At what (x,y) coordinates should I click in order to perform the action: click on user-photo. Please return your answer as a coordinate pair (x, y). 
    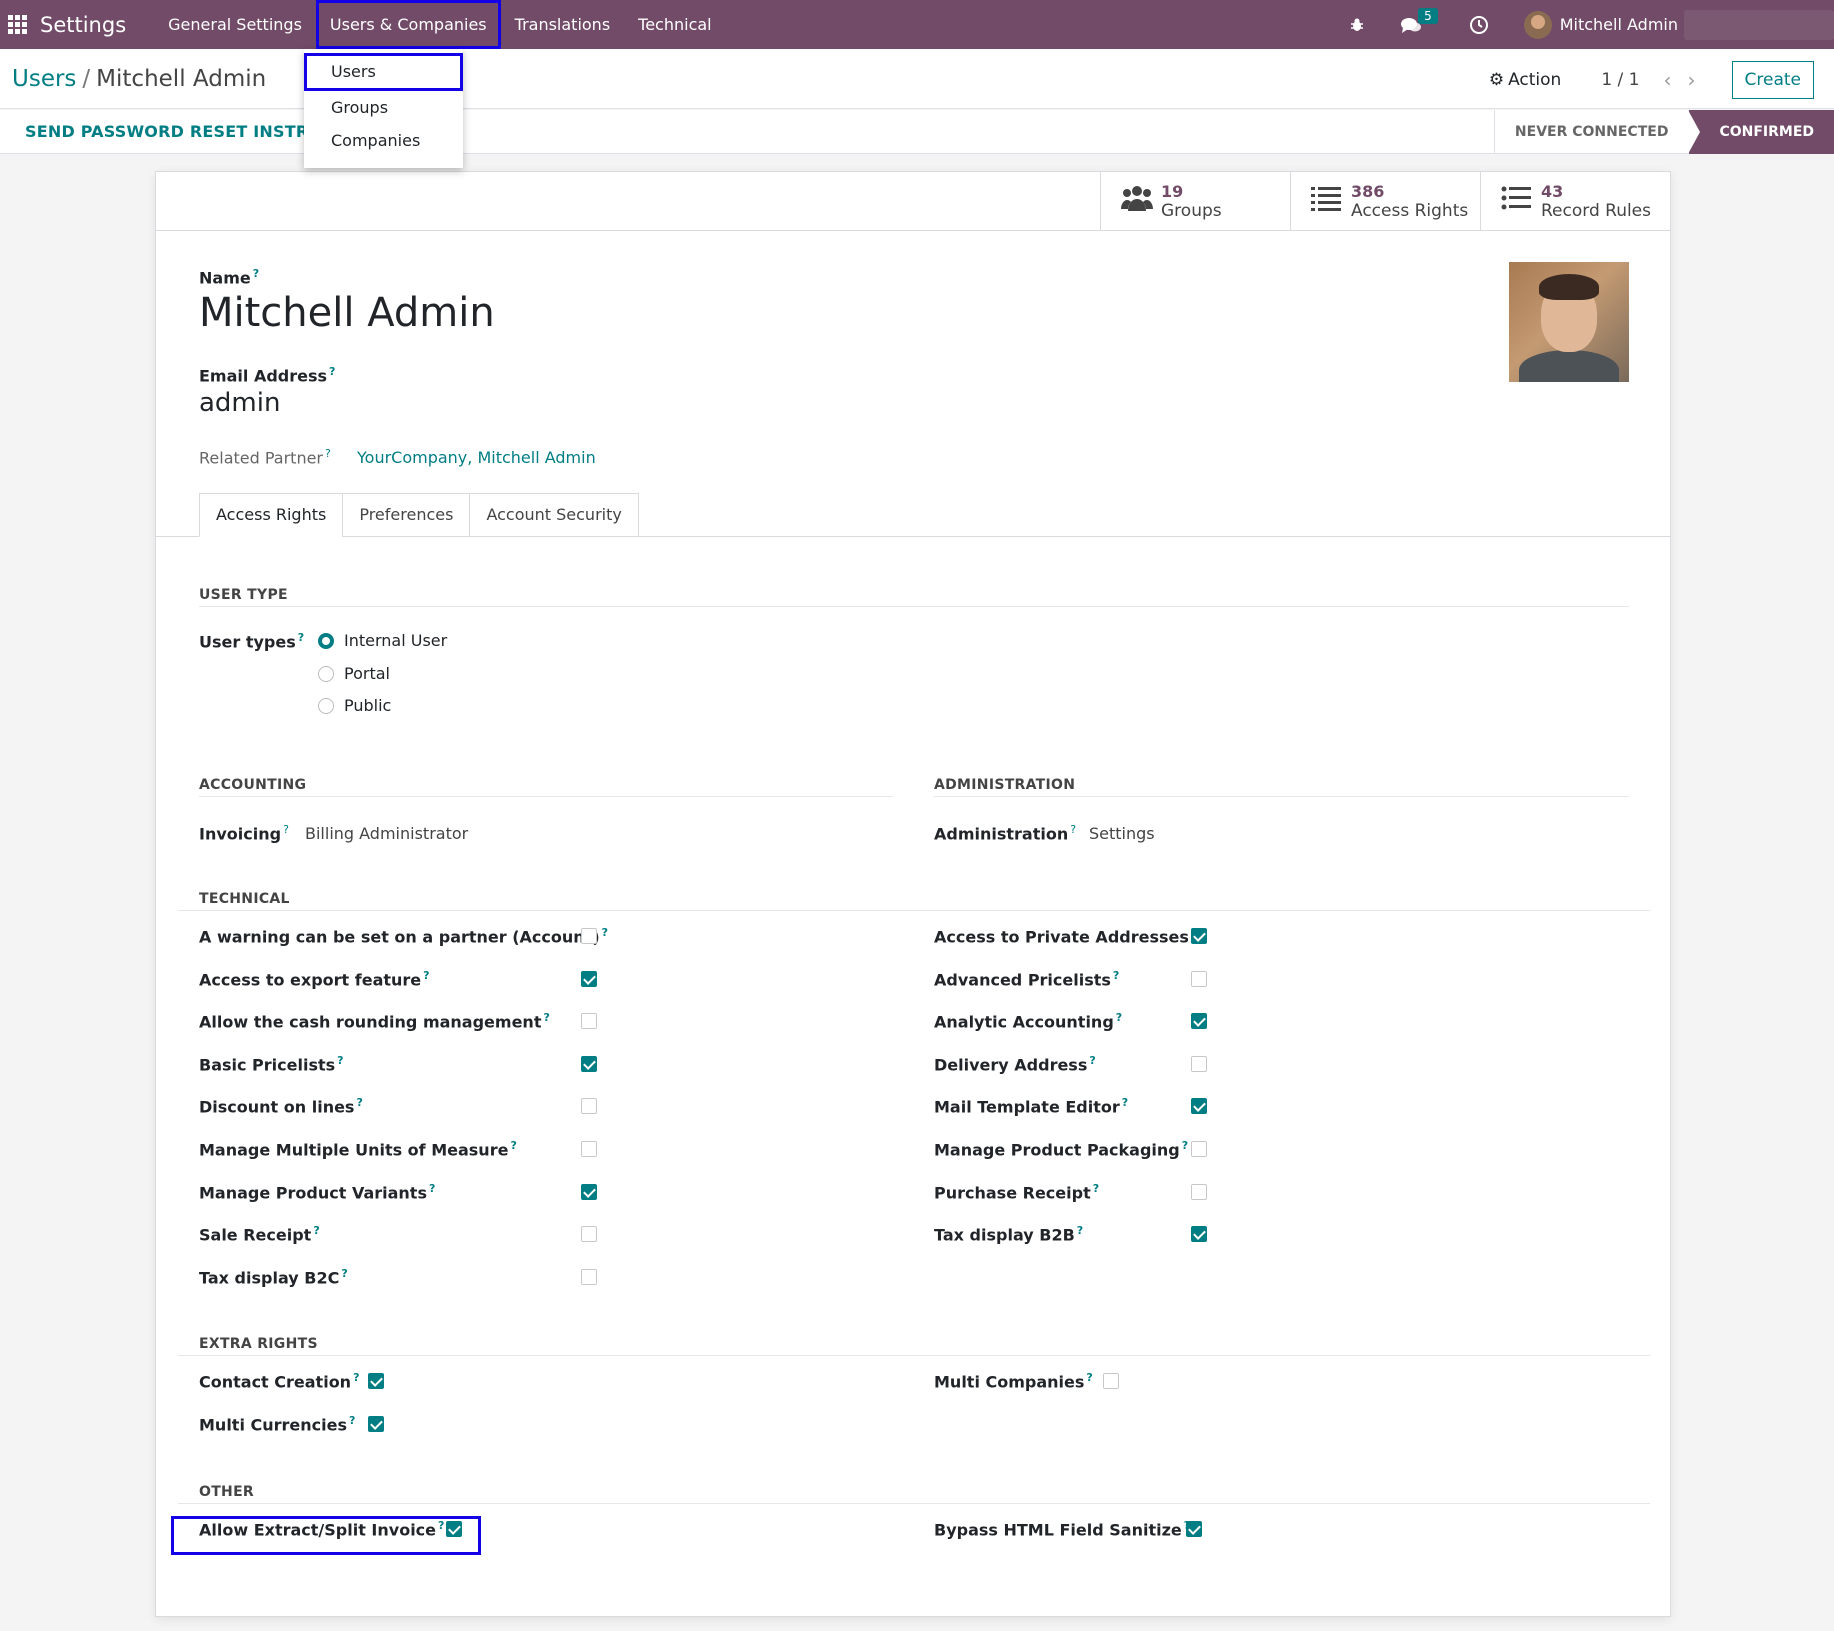
    Looking at the image, I should click on (1569, 322).